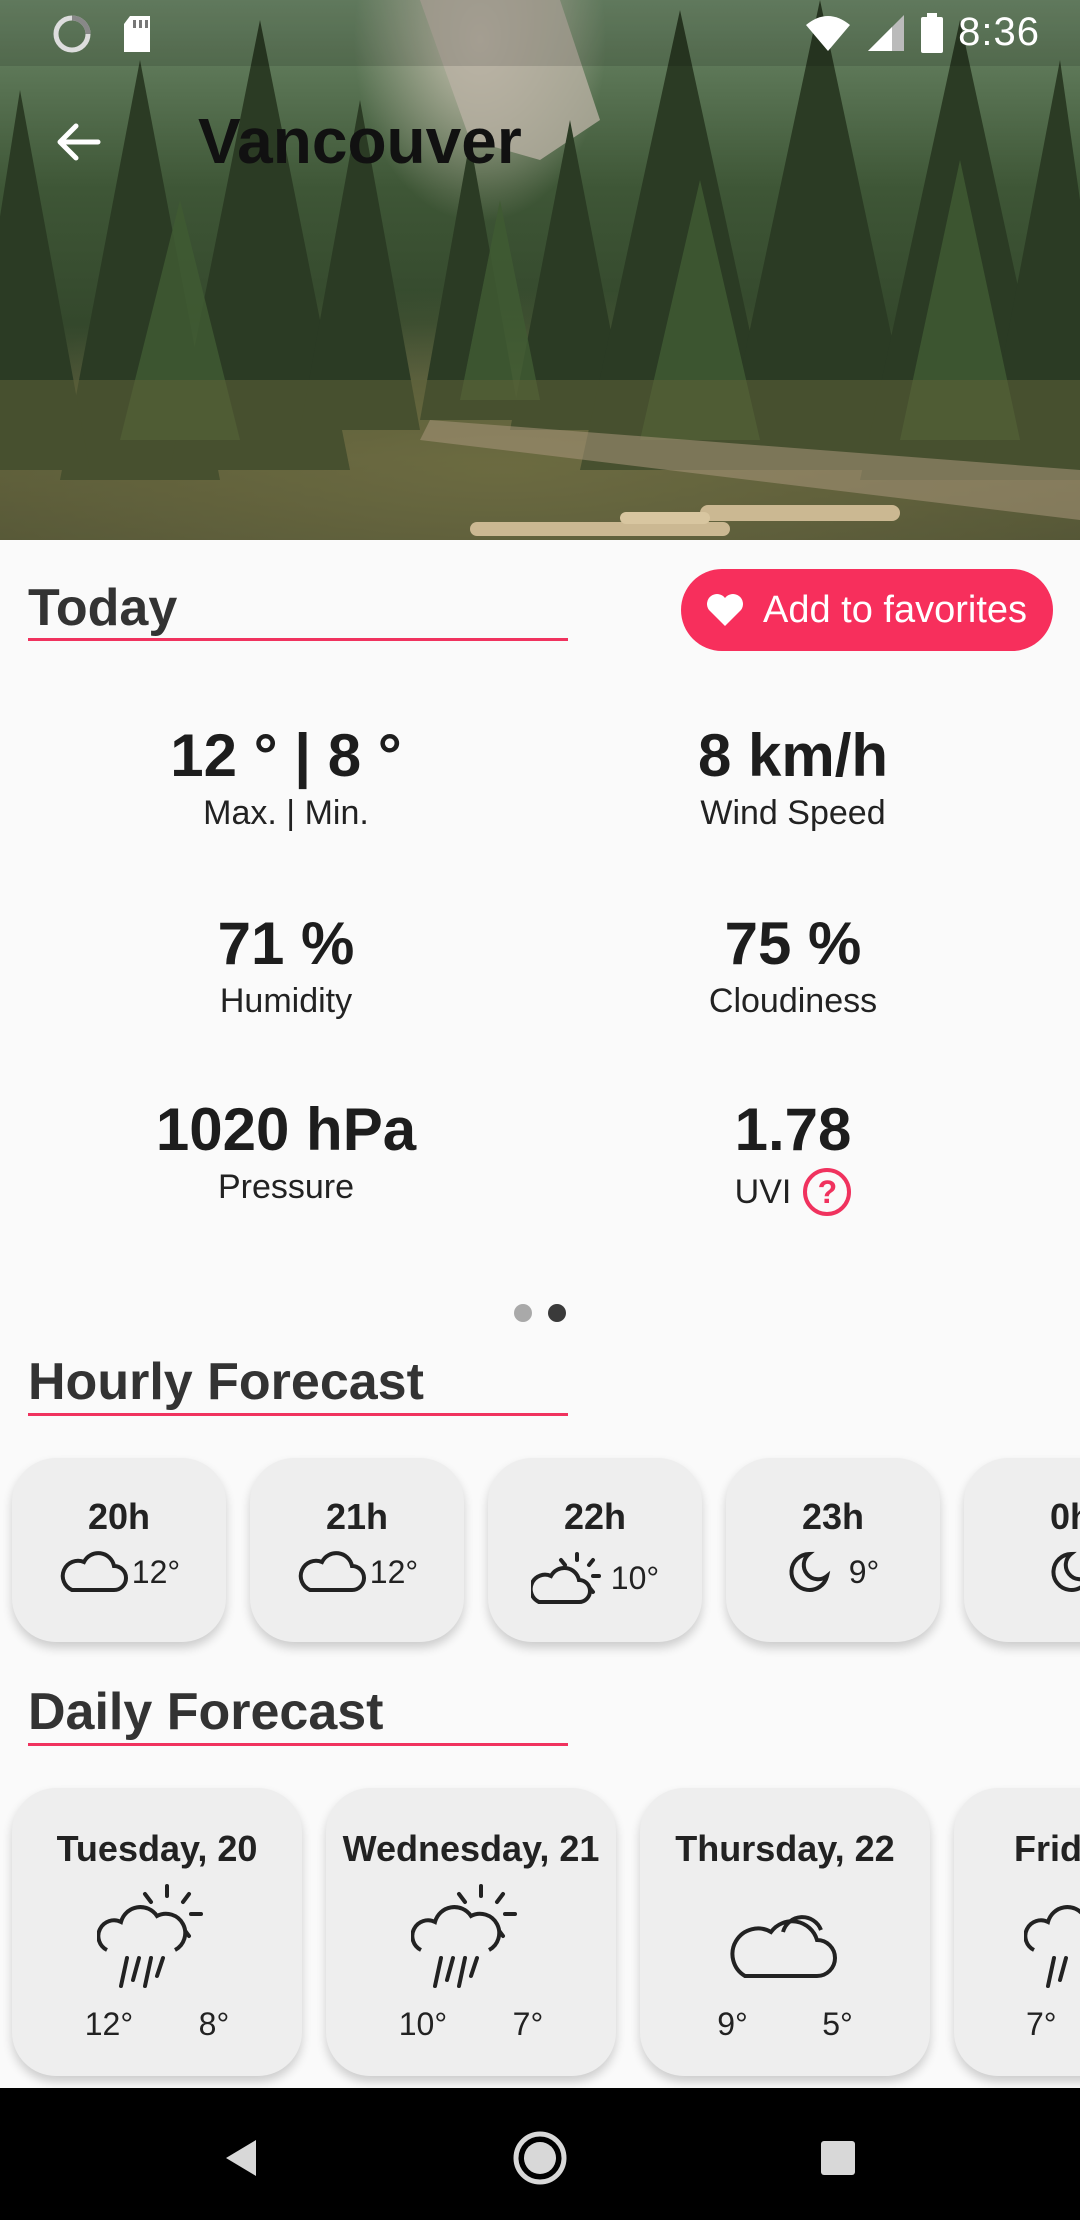  I want to click on hourly-hour: 20h, so click(119, 1516).